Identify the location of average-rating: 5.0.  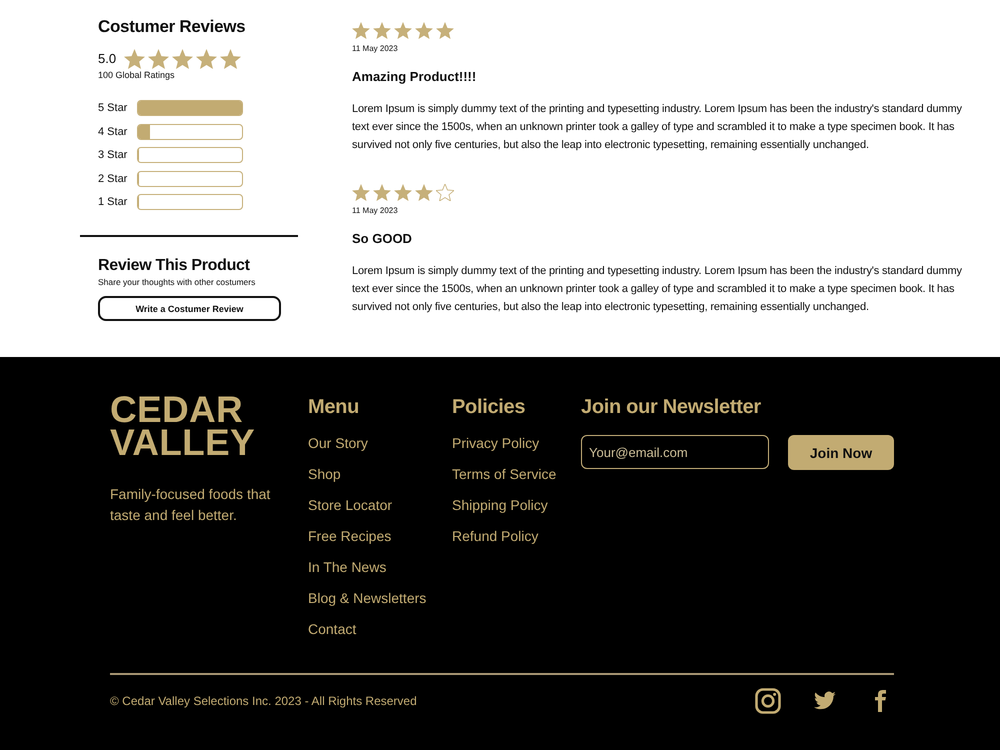
(107, 59).